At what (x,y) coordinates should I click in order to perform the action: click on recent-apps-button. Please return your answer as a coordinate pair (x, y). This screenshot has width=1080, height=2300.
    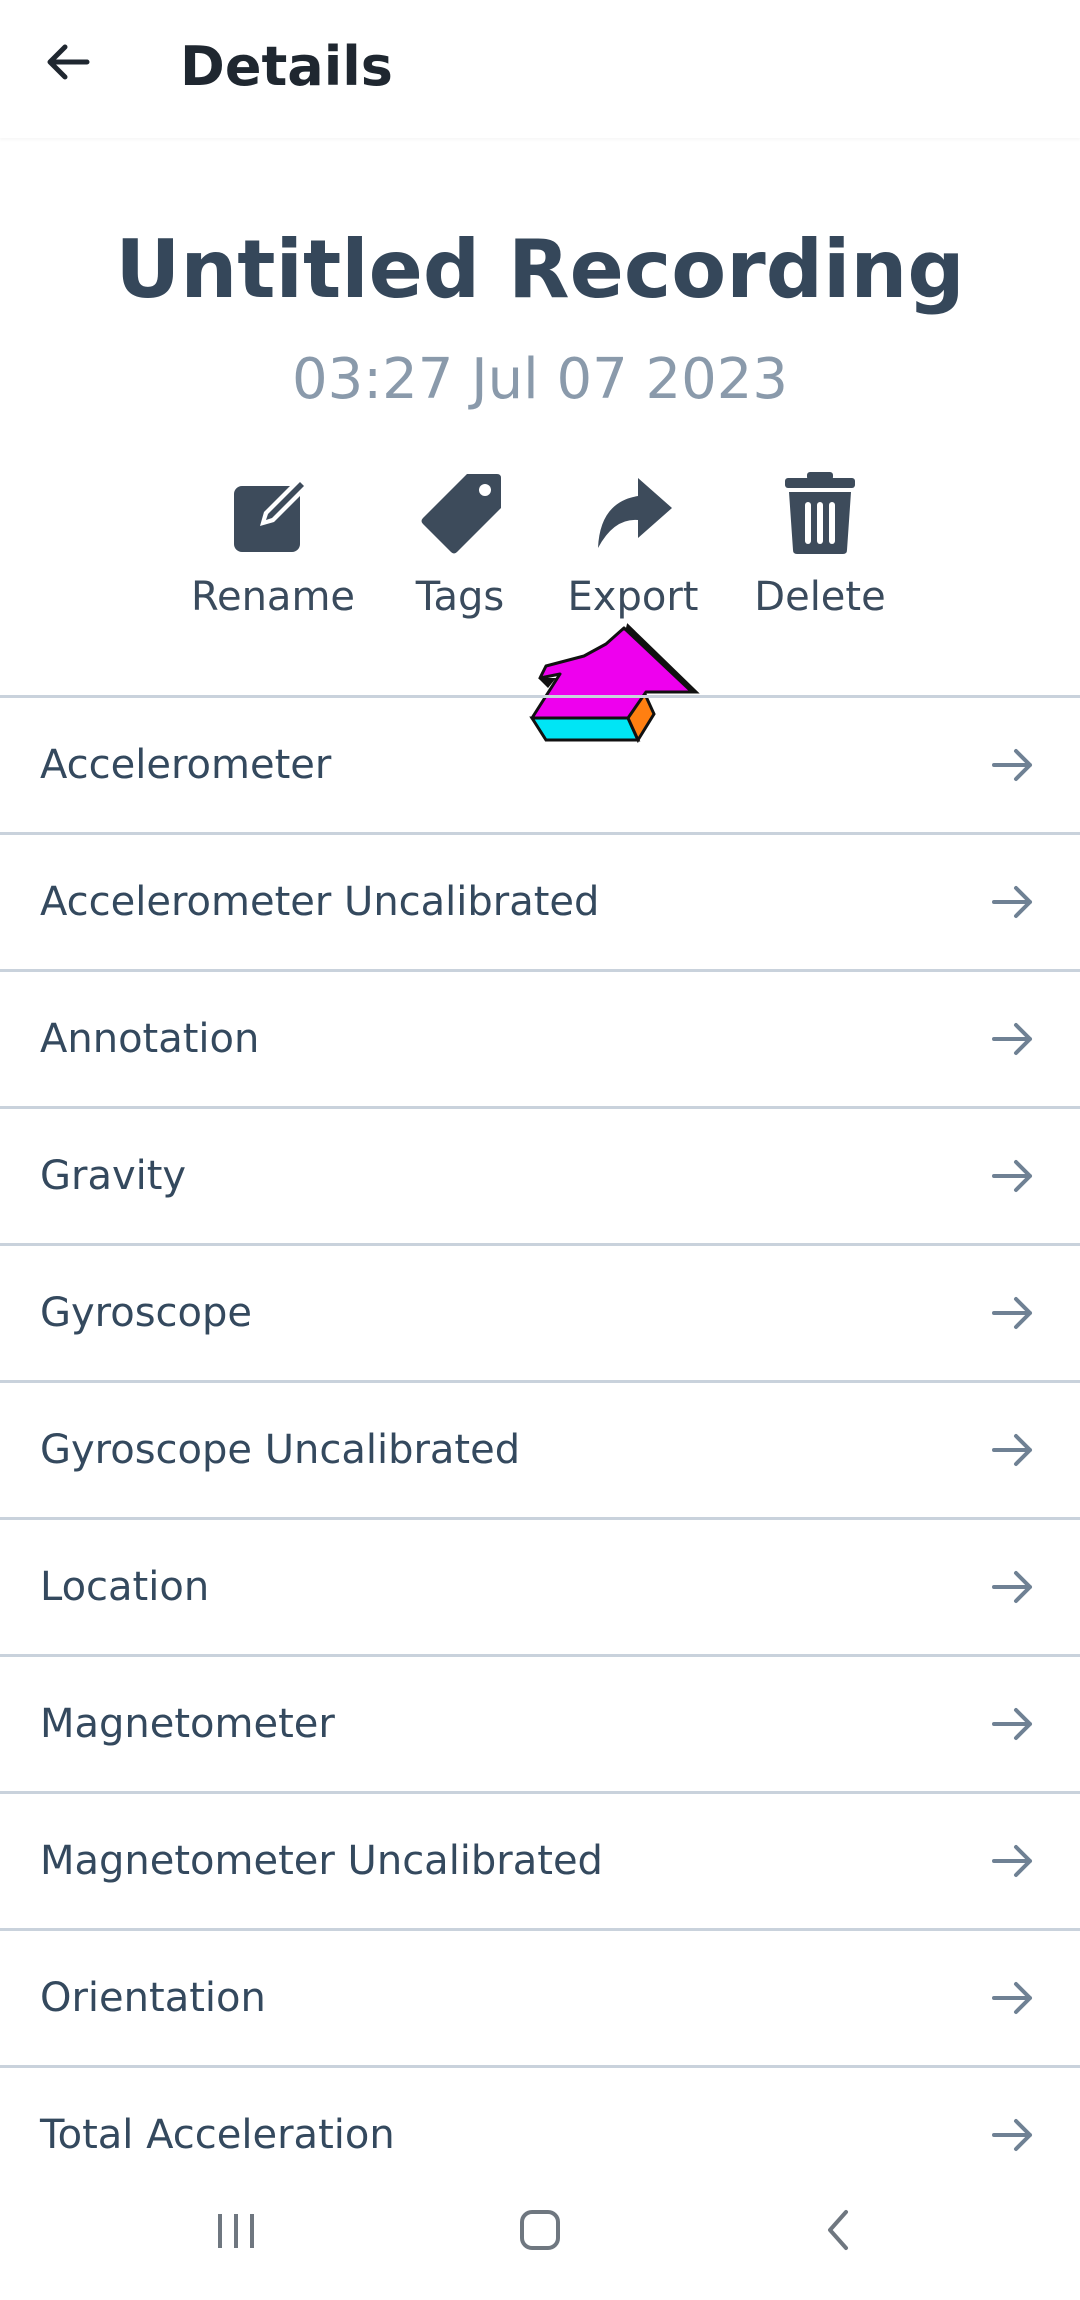
    Looking at the image, I should click on (236, 2230).